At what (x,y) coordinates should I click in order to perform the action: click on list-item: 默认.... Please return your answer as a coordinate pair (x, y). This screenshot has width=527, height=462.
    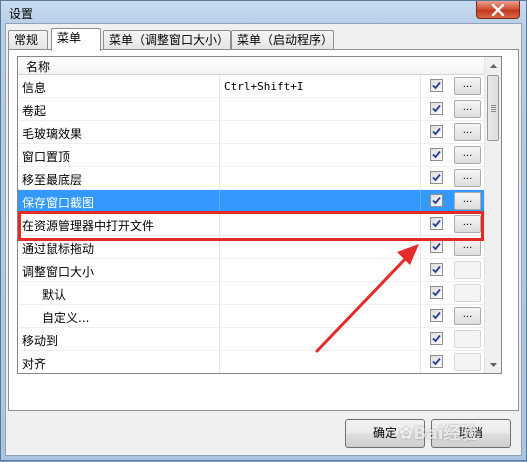
    Looking at the image, I should click on (251, 293).